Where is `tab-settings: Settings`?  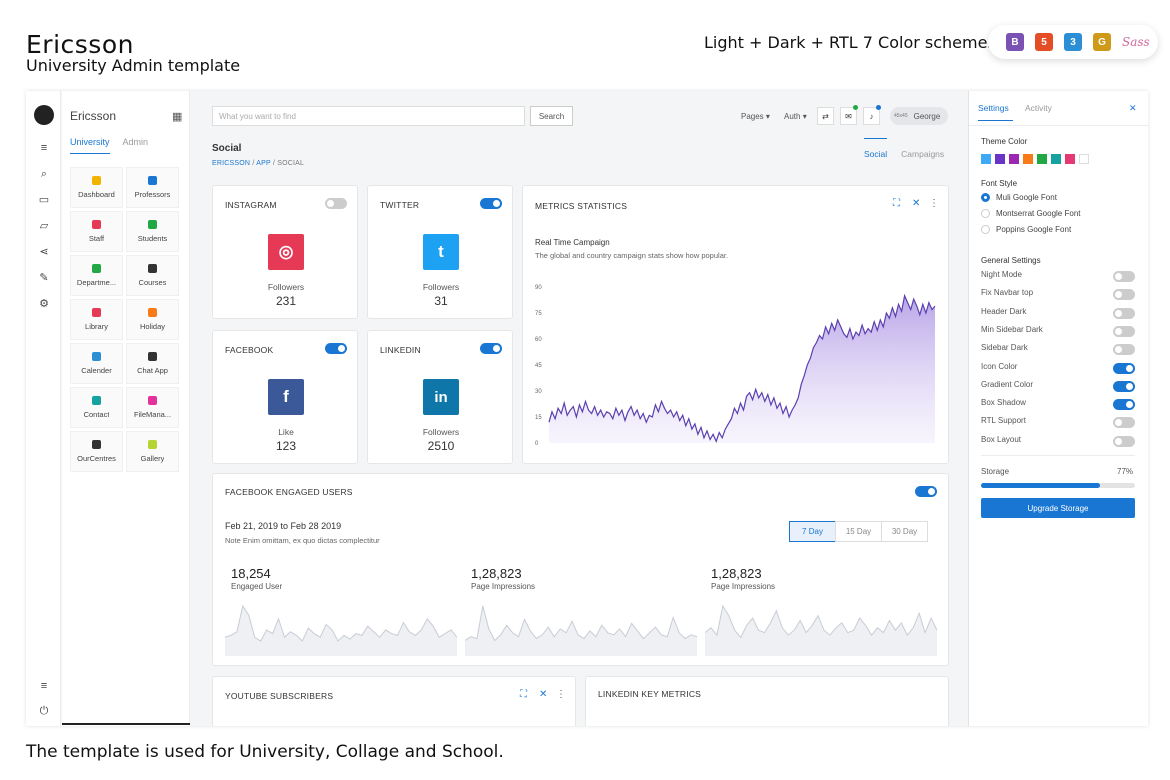
tab-settings: Settings is located at coordinates (993, 108).